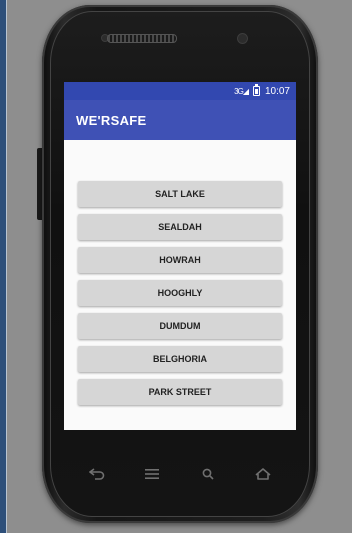 This screenshot has height=533, width=352. What do you see at coordinates (180, 120) in the screenshot?
I see `app-bar: WE'RSAFE` at bounding box center [180, 120].